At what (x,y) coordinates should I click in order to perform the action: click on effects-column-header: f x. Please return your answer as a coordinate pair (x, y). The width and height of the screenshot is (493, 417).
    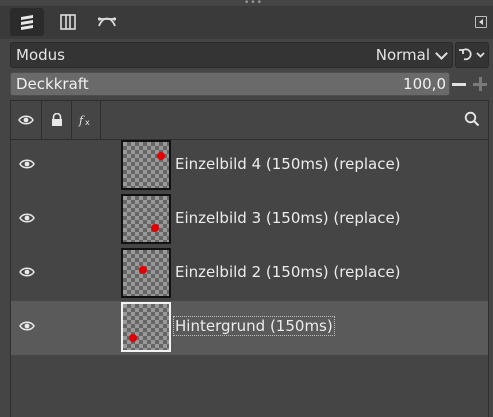
    Looking at the image, I should click on (86, 120).